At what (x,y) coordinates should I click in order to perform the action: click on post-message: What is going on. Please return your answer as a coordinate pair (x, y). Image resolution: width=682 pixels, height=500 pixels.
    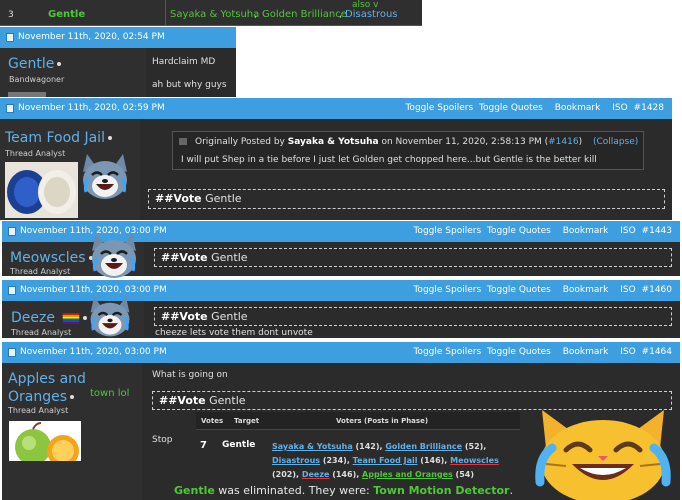
    Looking at the image, I should click on (190, 375).